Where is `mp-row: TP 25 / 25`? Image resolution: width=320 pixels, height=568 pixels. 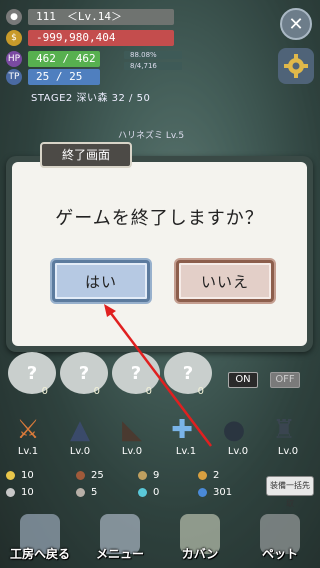
mp-row: TP 25 / 25 is located at coordinates (53, 77).